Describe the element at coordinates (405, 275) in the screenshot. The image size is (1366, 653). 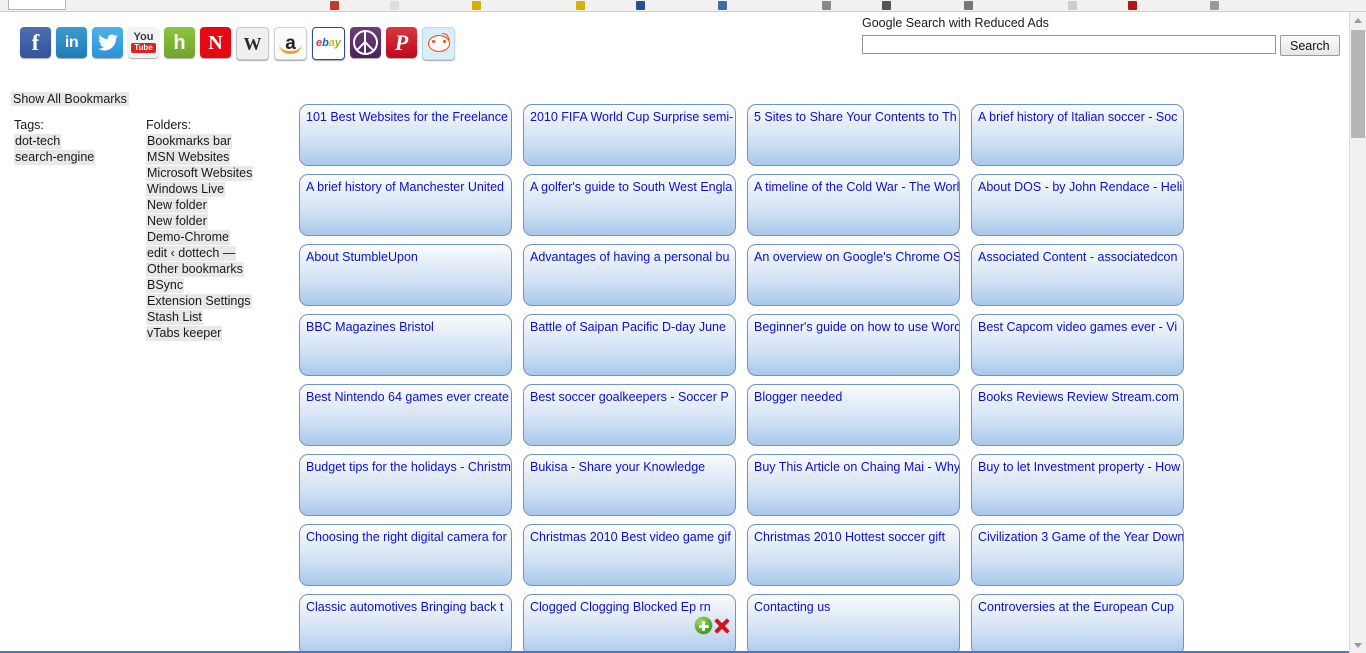
I see `bookmark-card: About StumbleUpon` at that location.